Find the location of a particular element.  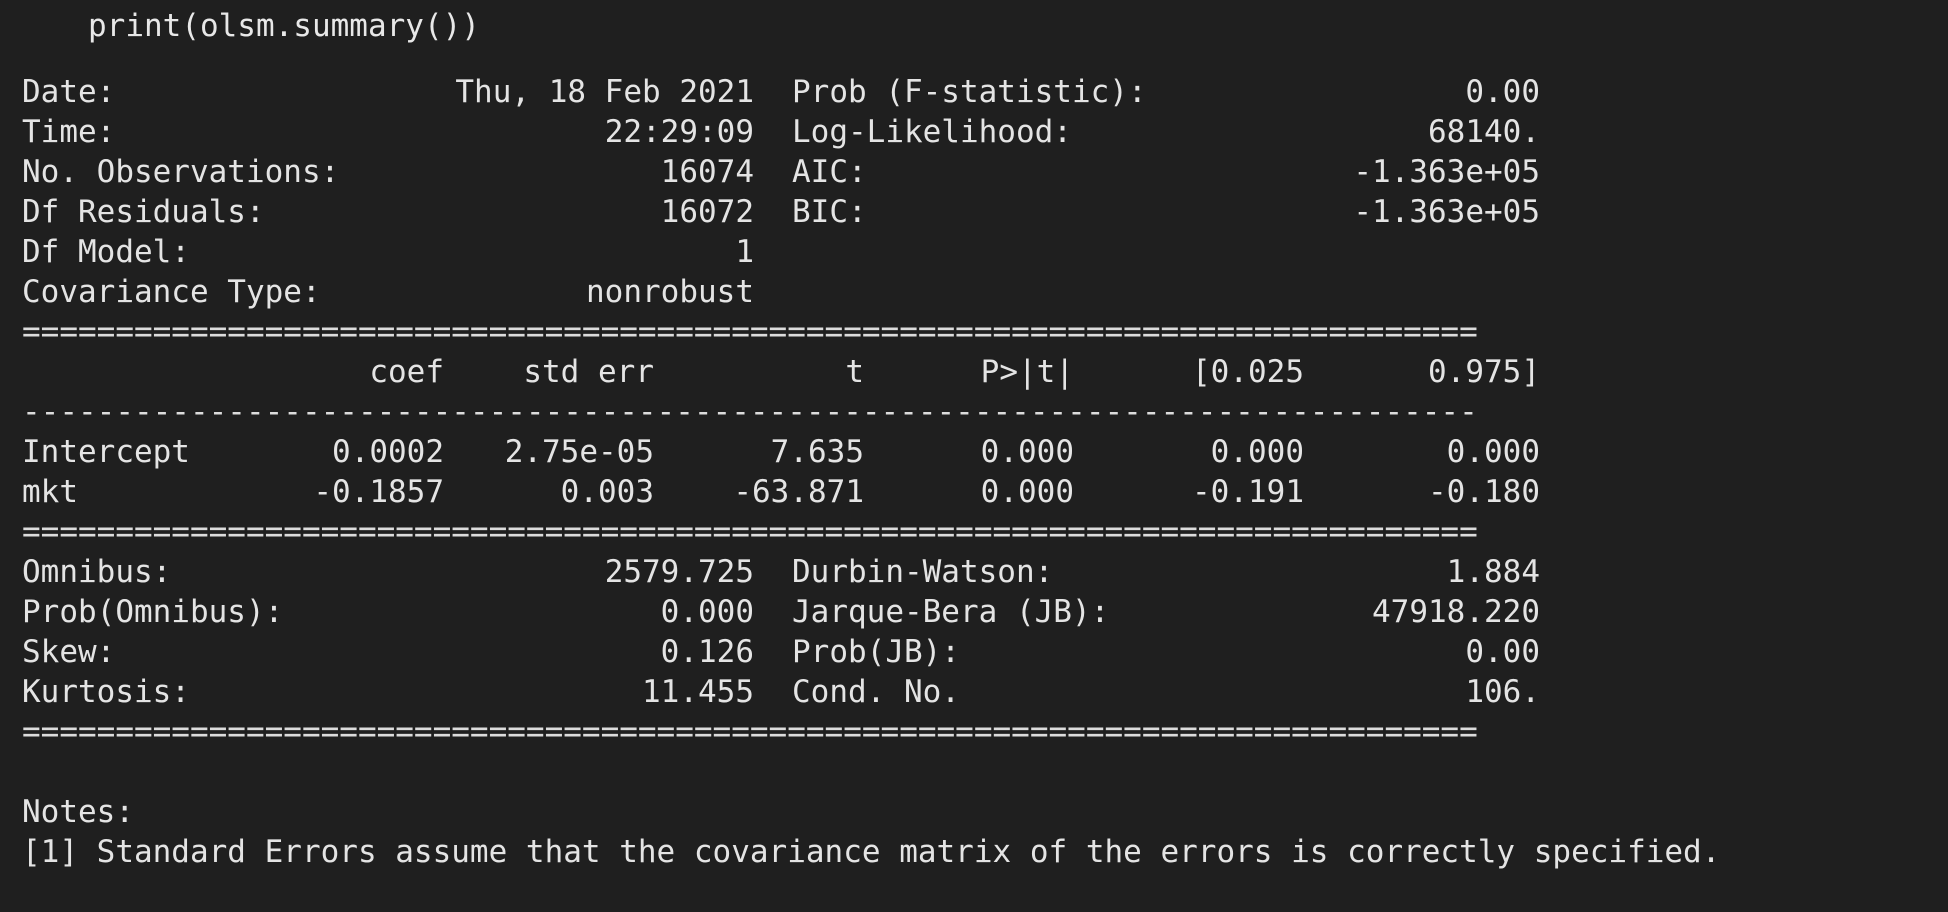

col-header-std-err: std err is located at coordinates (588, 372).